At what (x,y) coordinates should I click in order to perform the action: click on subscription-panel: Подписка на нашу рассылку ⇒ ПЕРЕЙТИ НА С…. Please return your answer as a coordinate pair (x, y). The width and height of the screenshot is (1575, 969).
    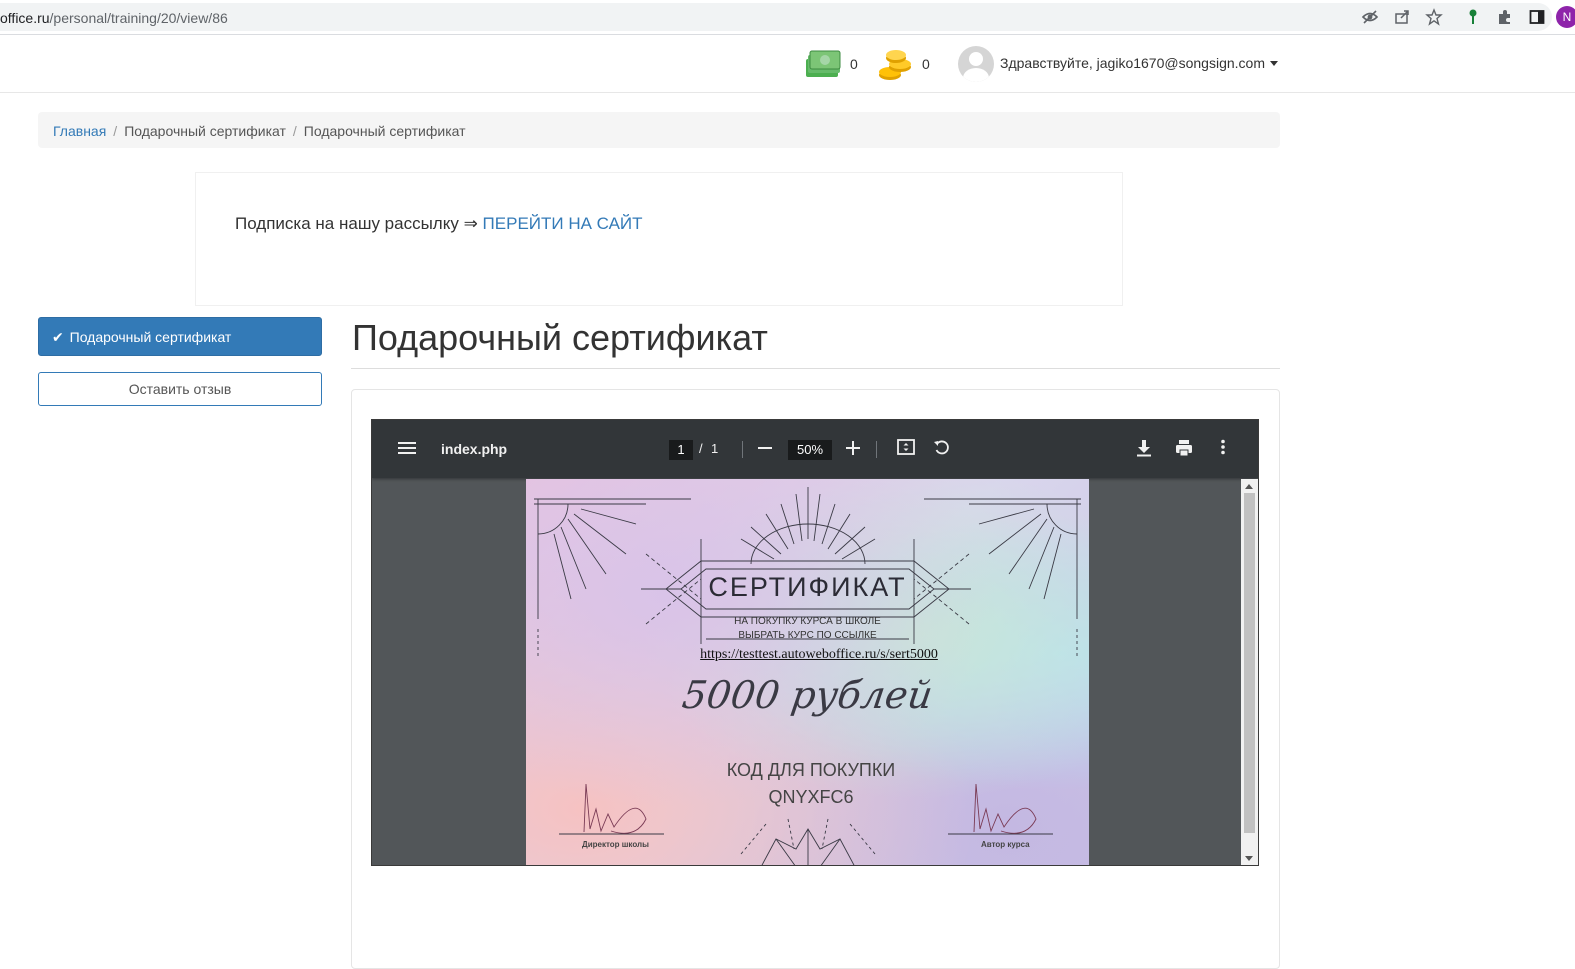
    Looking at the image, I should click on (659, 239).